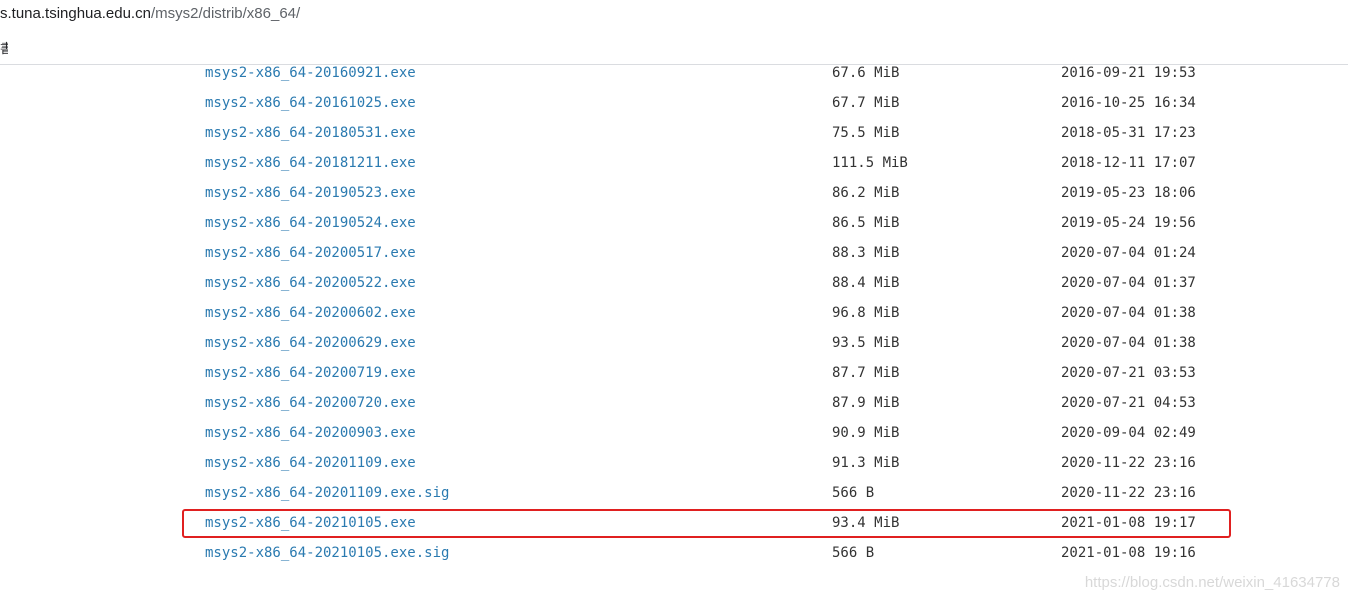 The image size is (1348, 603). What do you see at coordinates (870, 163) in the screenshot?
I see `file-size: 111.5 MiB` at bounding box center [870, 163].